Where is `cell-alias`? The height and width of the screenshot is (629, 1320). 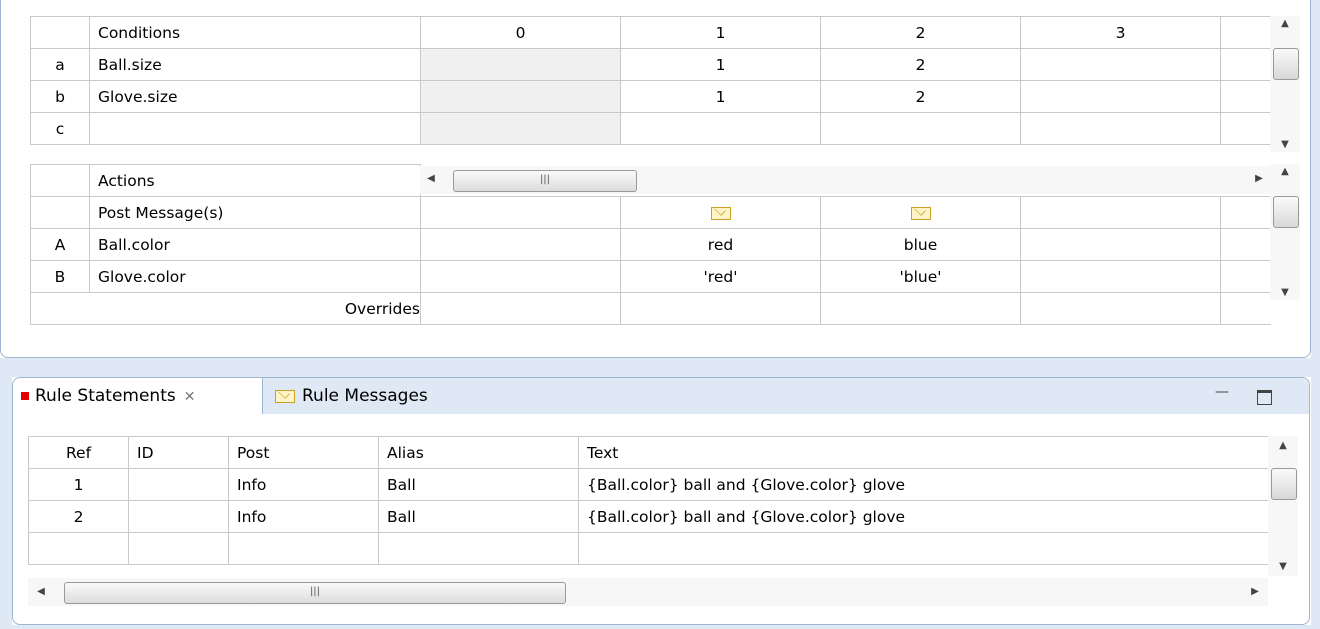 cell-alias is located at coordinates (478, 548).